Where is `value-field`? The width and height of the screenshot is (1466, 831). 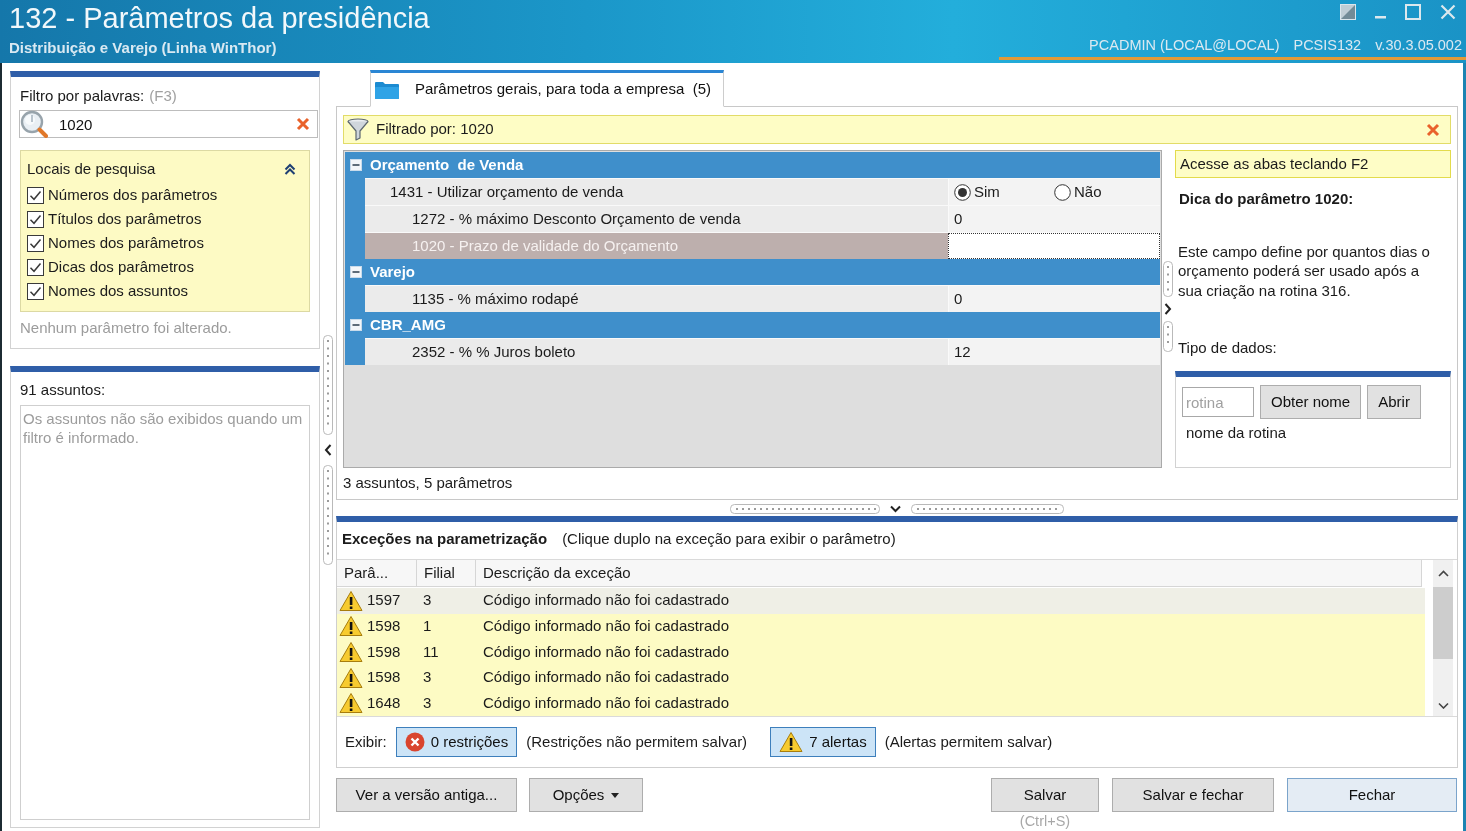 value-field is located at coordinates (1054, 246).